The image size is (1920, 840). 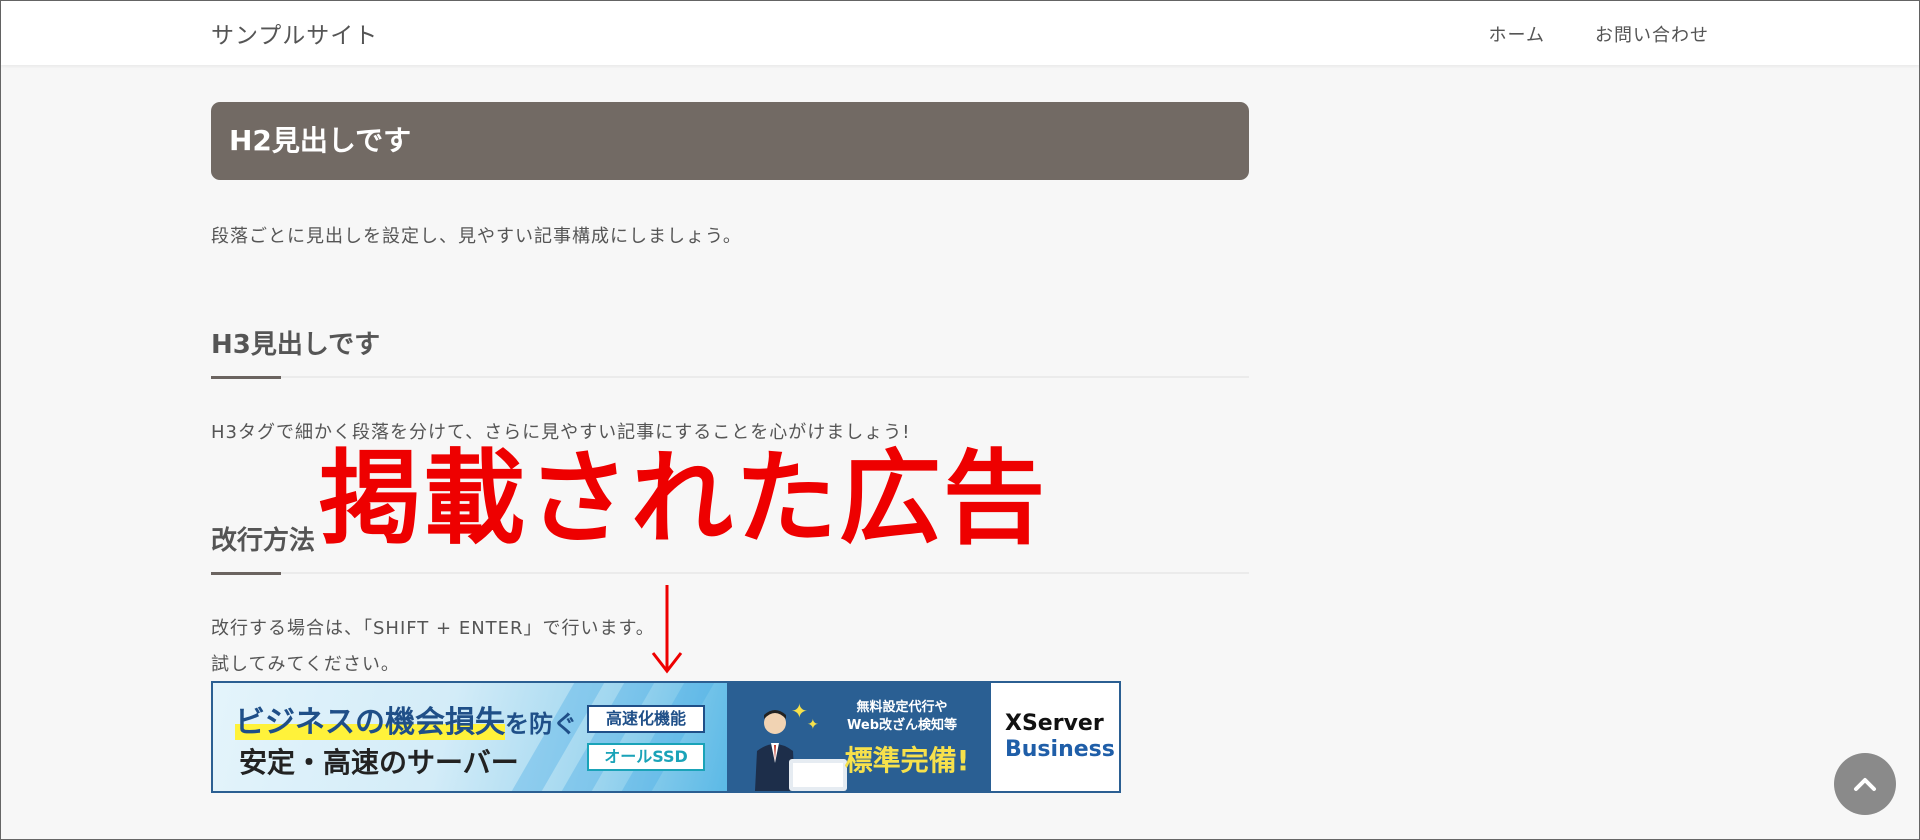 I want to click on ad-headline: ビジネスの機会損失を防ぐ, so click(x=406, y=722).